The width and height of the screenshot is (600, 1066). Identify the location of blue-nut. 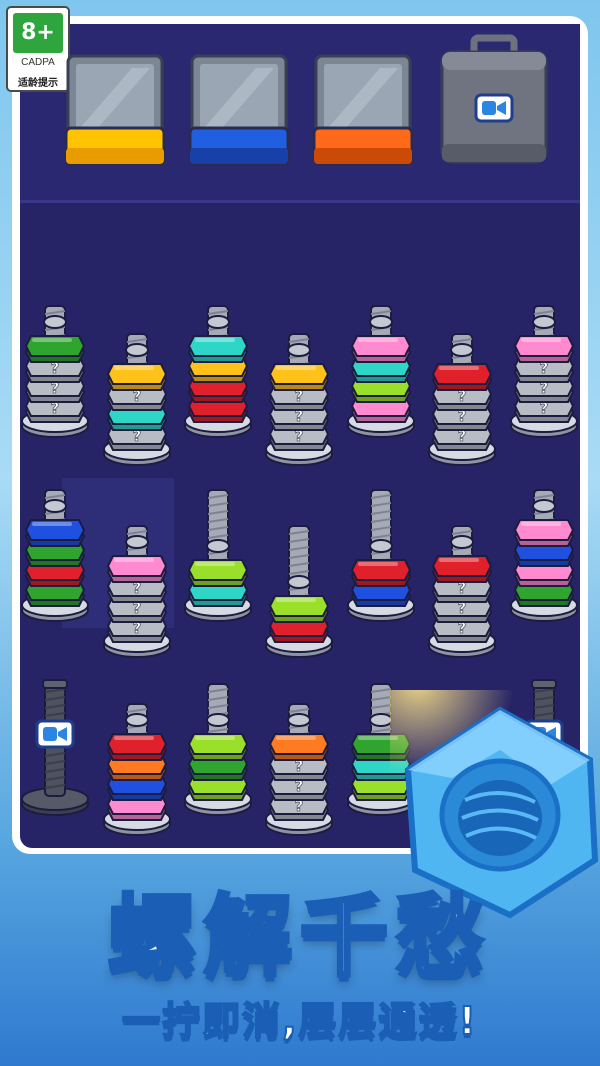
(55, 533).